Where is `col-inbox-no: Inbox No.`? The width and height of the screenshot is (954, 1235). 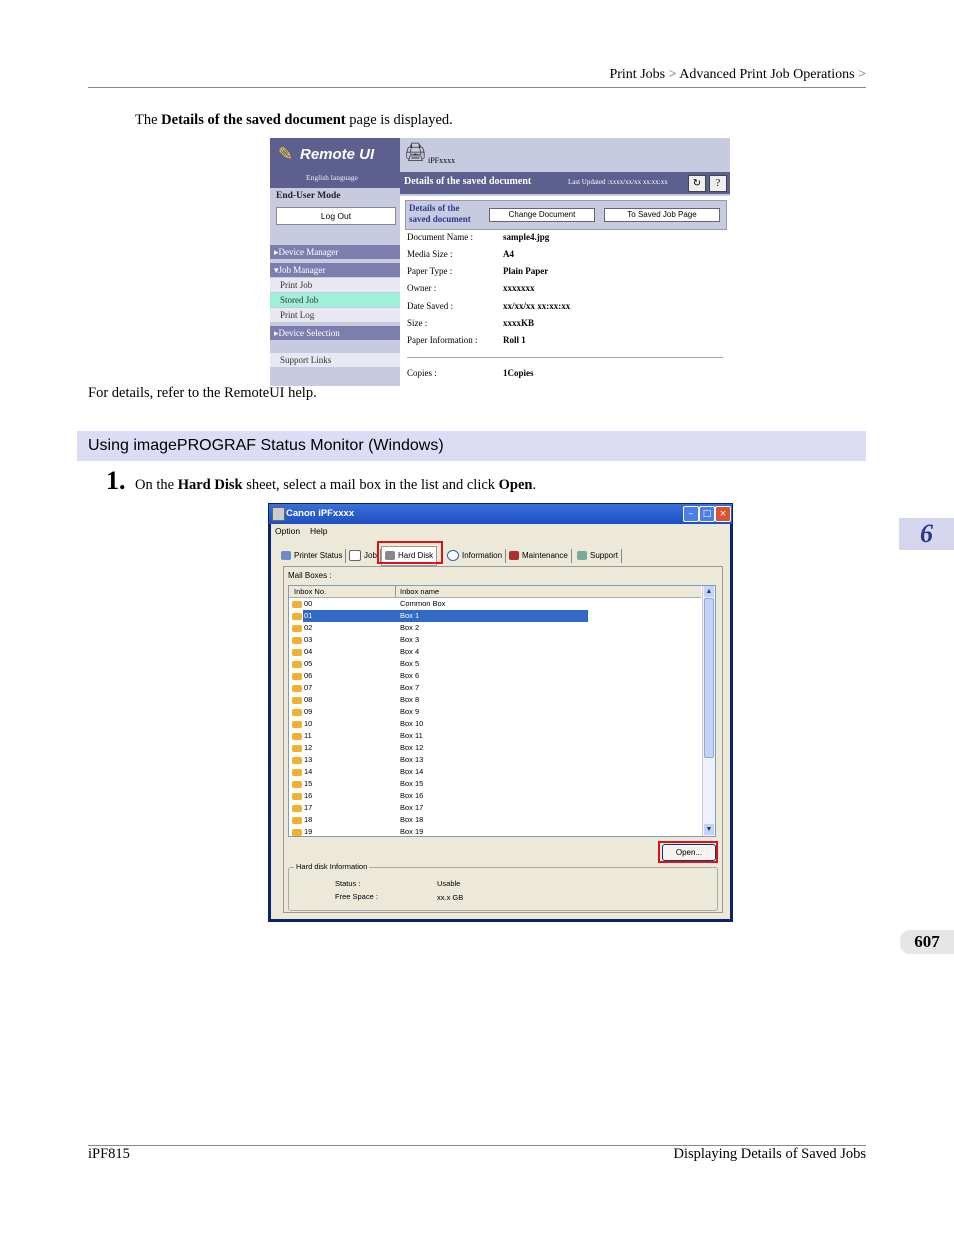
col-inbox-no: Inbox No. is located at coordinates (310, 591).